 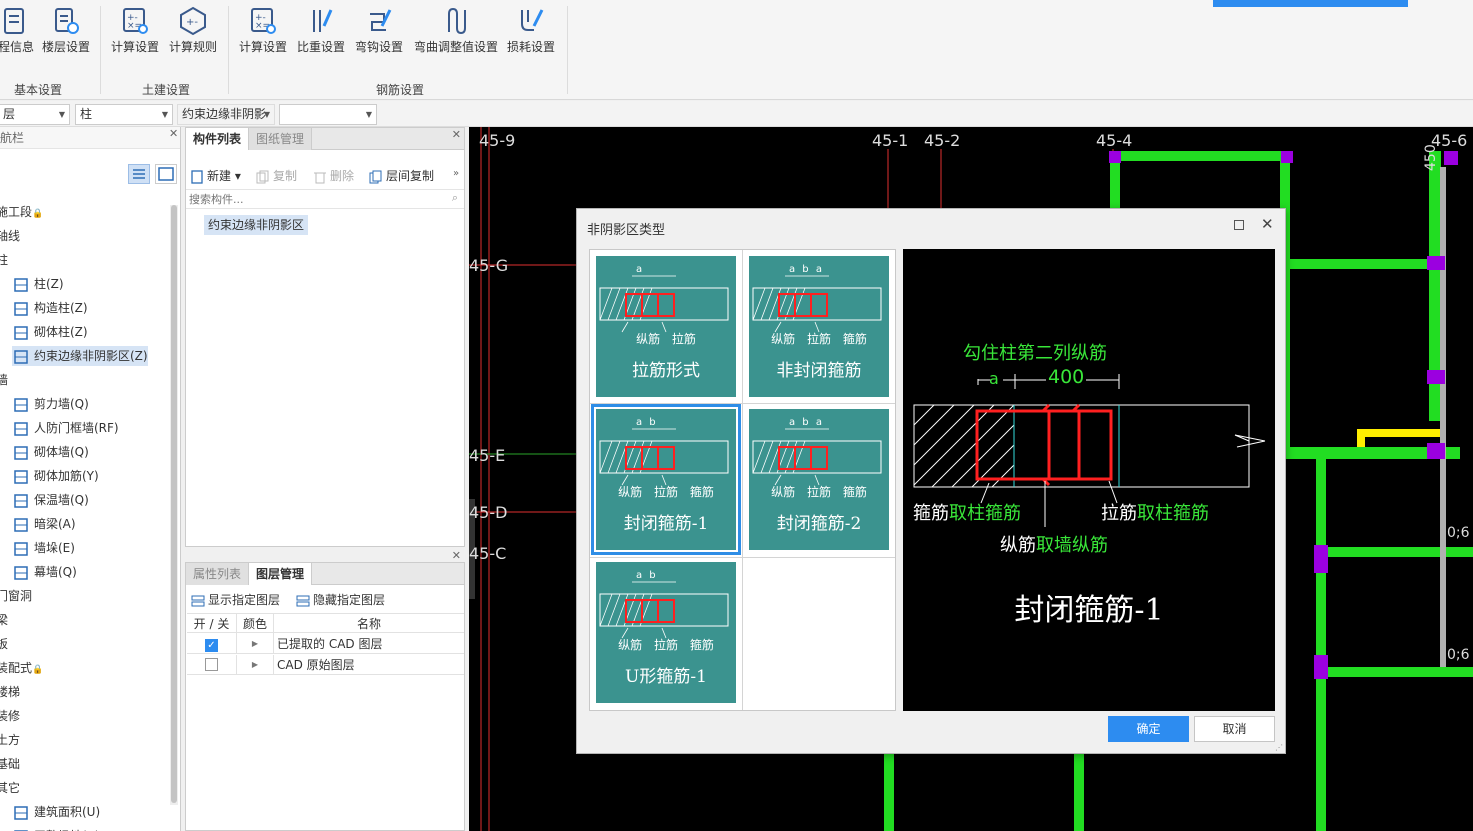 I want to click on floor-settings-button: 楼层设置, so click(x=66, y=30).